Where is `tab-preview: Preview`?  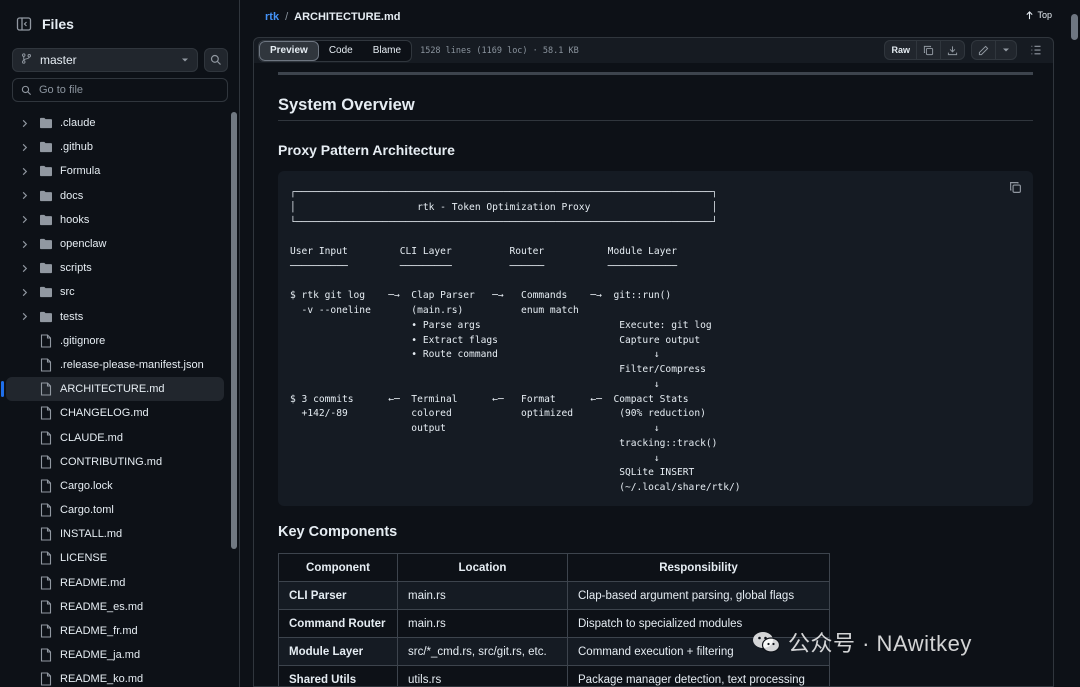 tab-preview: Preview is located at coordinates (289, 50).